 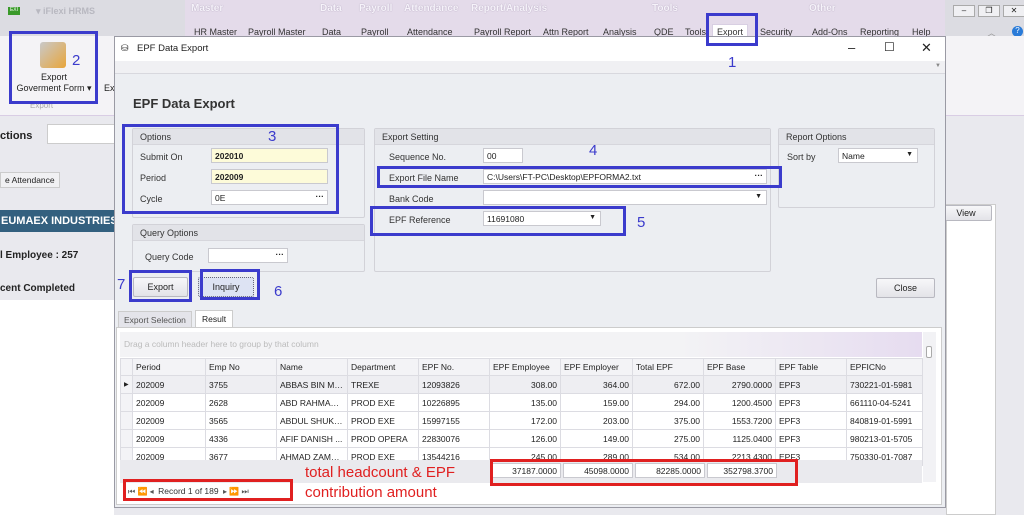 I want to click on cat-payroll: Payroll, so click(x=376, y=8).